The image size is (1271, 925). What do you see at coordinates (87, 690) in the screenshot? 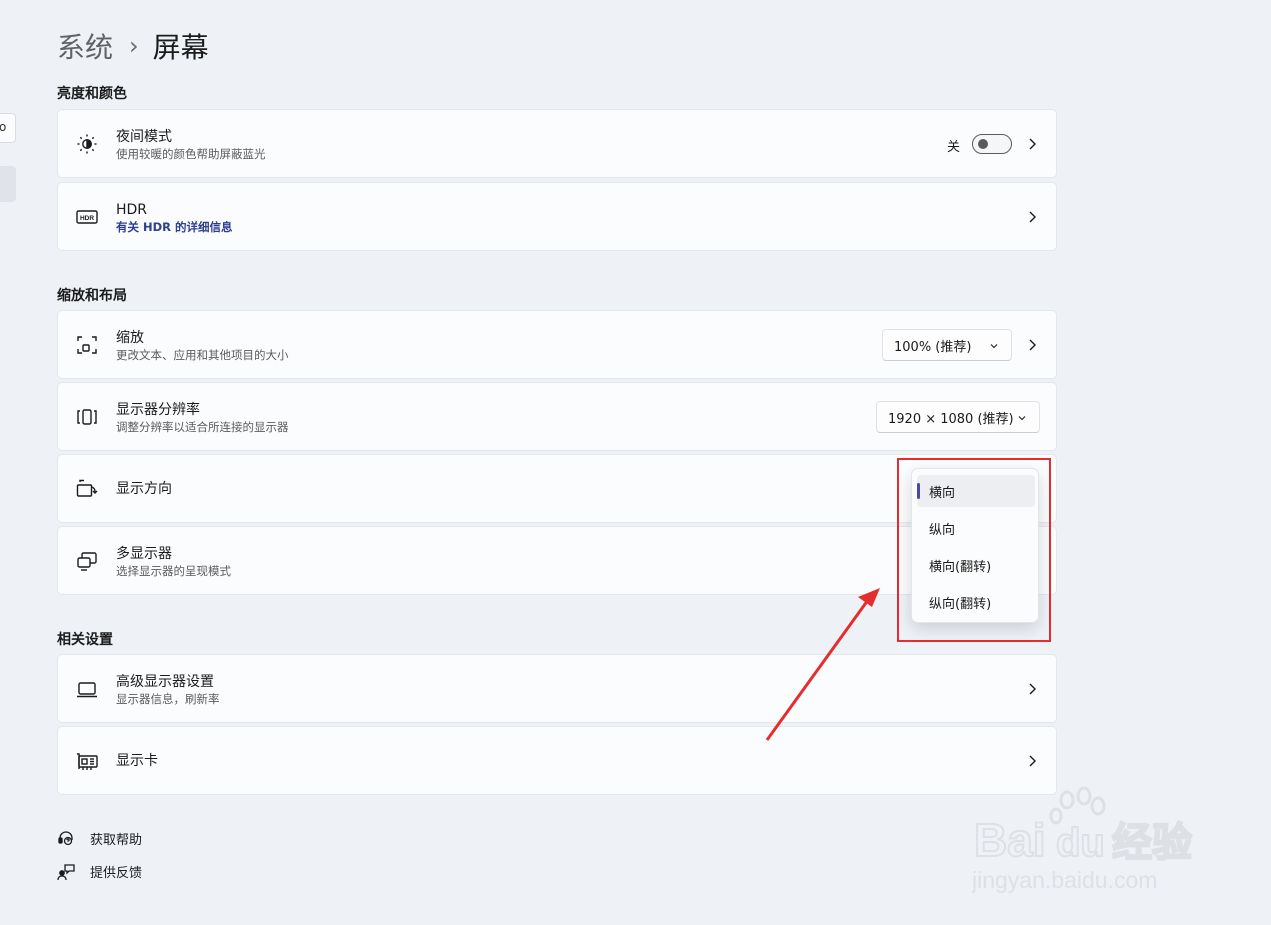
I see `laptop-icon` at bounding box center [87, 690].